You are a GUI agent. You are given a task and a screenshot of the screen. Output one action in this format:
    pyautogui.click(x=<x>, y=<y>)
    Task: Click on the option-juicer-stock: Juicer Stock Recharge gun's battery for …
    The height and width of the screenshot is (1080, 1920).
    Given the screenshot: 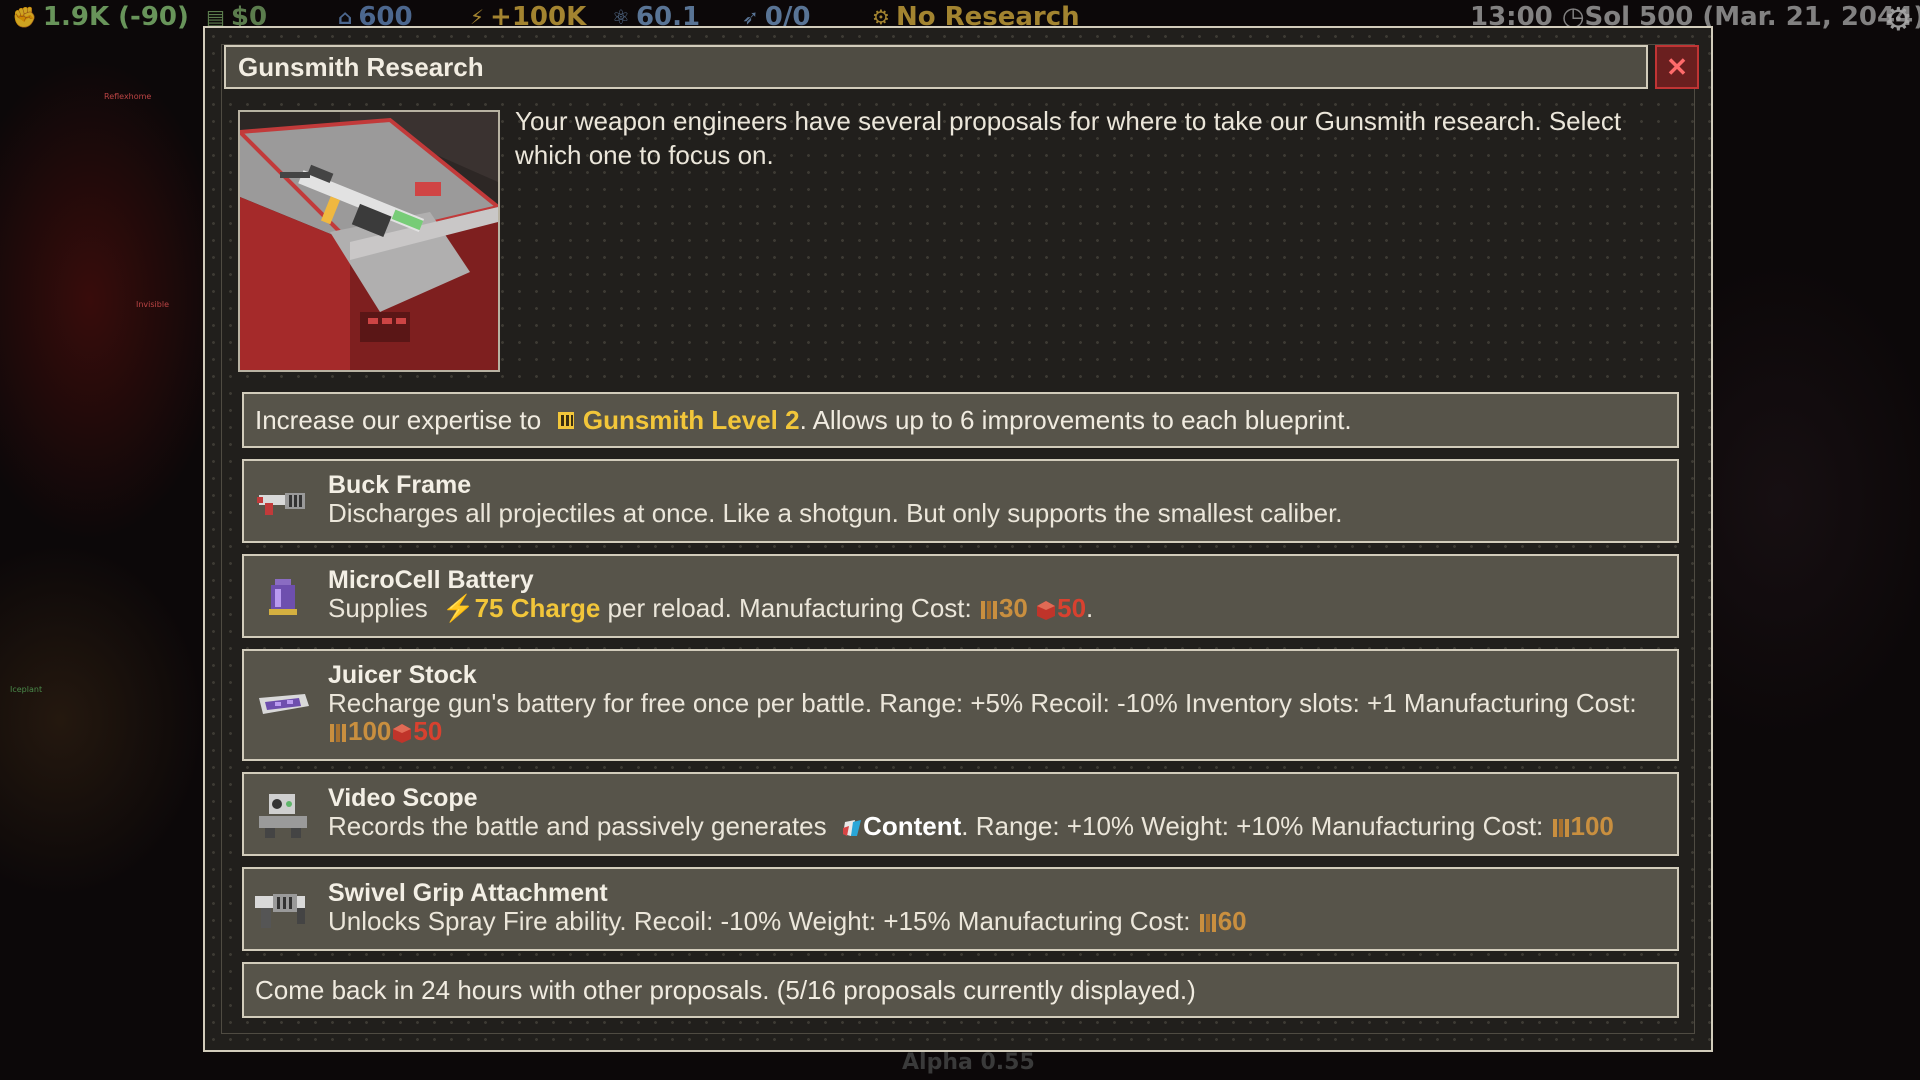 What is the action you would take?
    pyautogui.click(x=960, y=705)
    